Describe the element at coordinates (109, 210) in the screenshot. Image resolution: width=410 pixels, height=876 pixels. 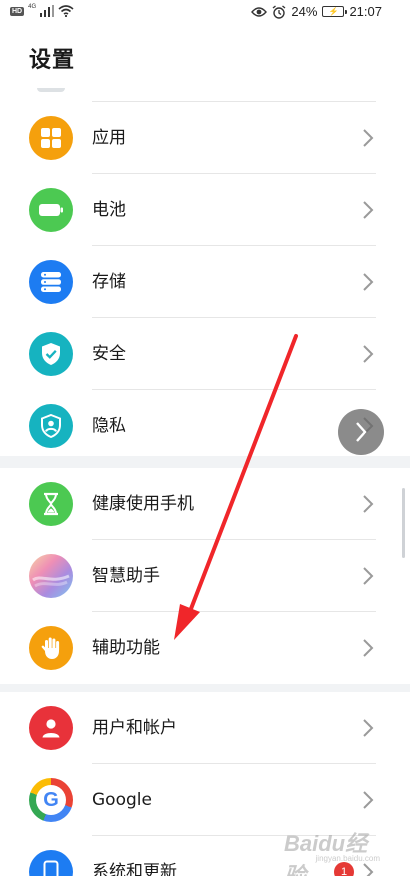
I see `row-label: 电池` at that location.